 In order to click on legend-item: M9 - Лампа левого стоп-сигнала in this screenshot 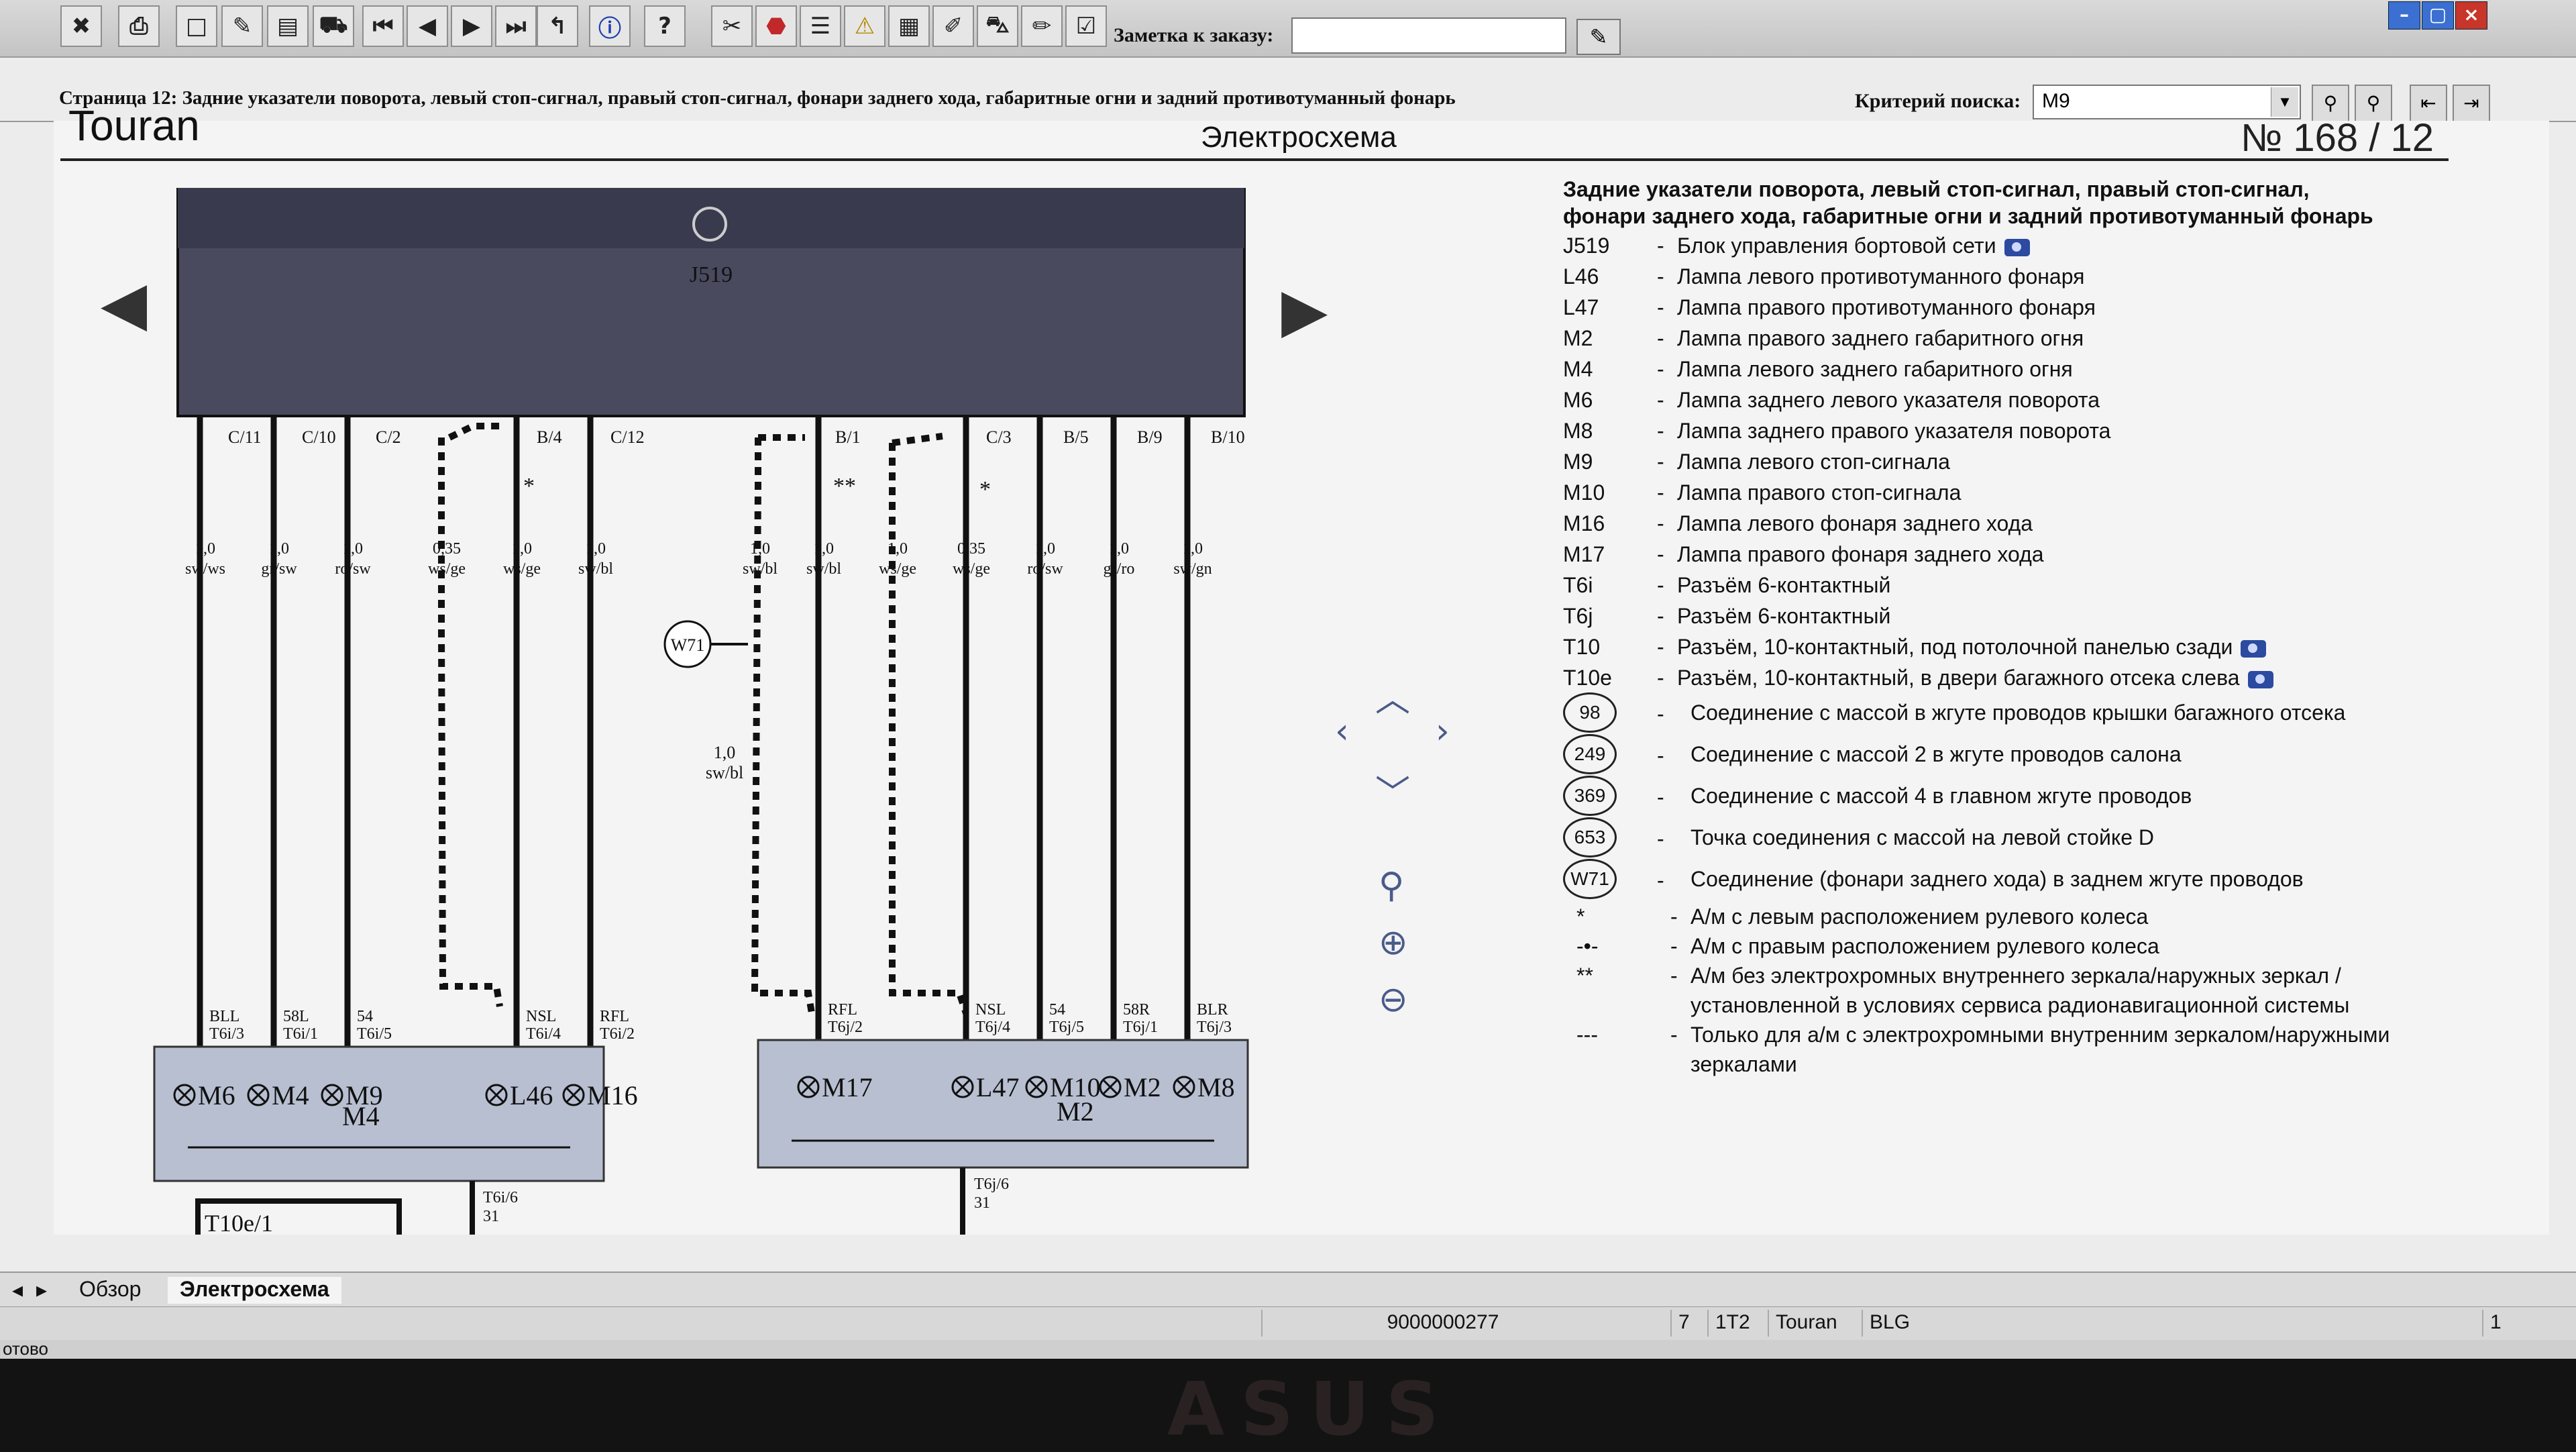, I will do `click(2052, 461)`.